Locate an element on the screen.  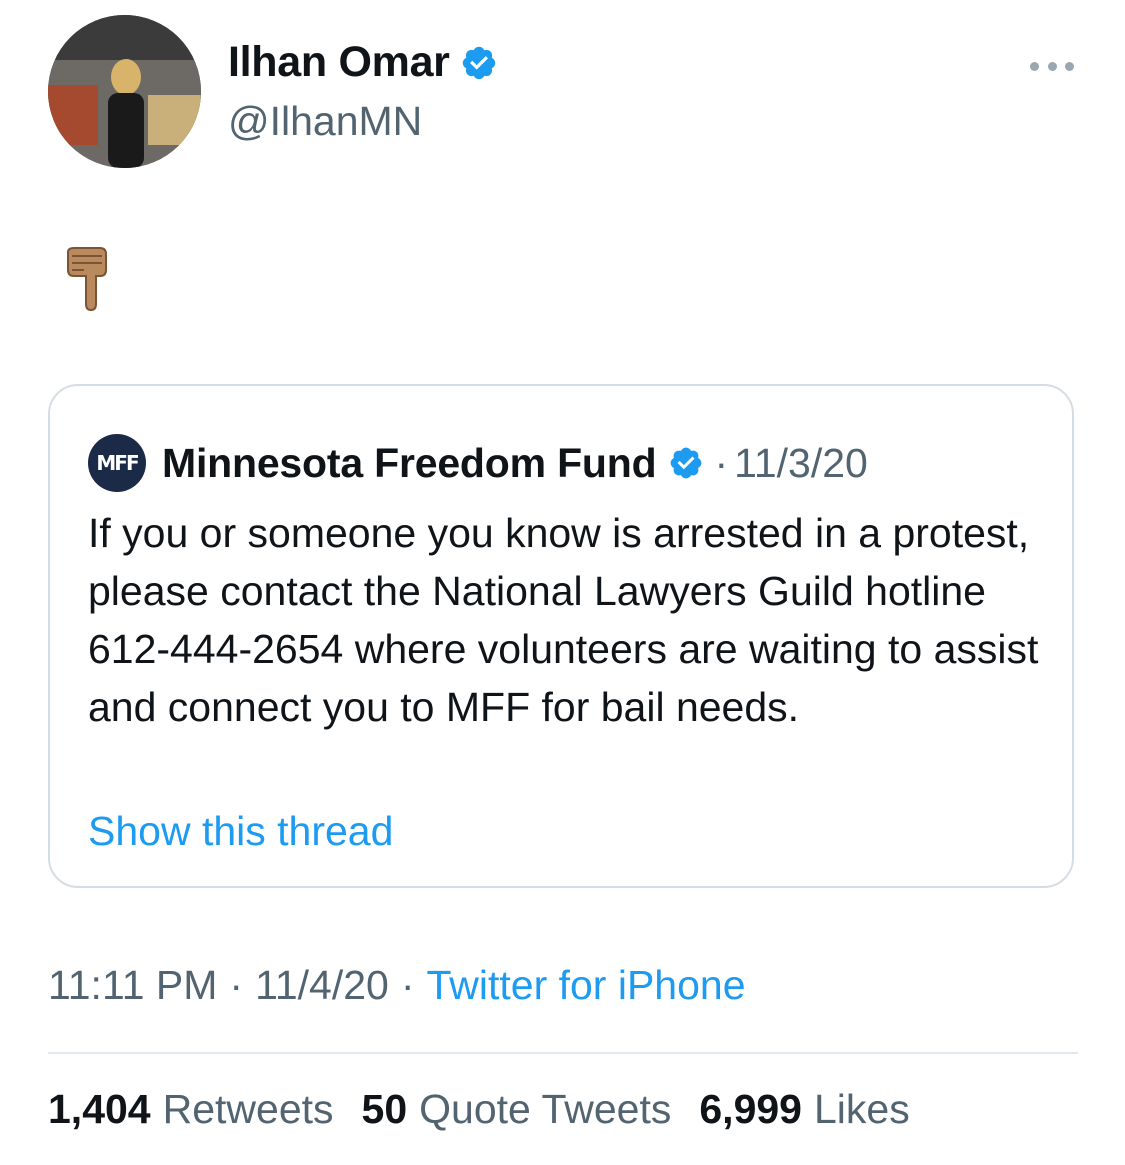
divider is located at coordinates (563, 1053).